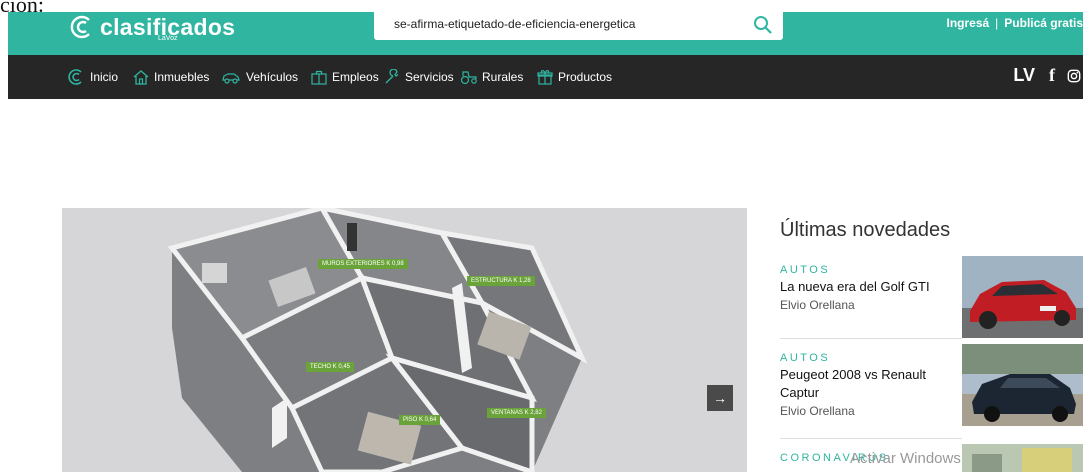 The width and height of the screenshot is (1083, 472). Describe the element at coordinates (141, 77) in the screenshot. I see `house-icon` at that location.